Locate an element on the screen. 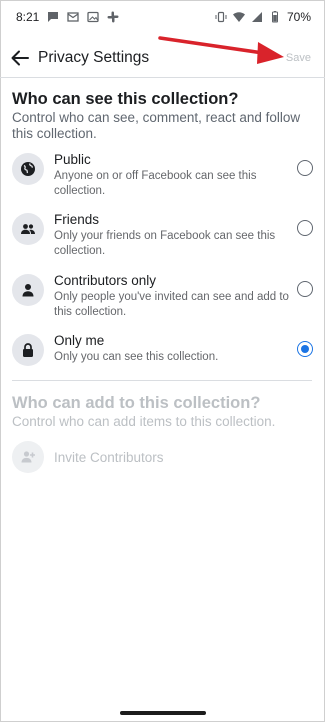  radio-only-me is located at coordinates (305, 349).